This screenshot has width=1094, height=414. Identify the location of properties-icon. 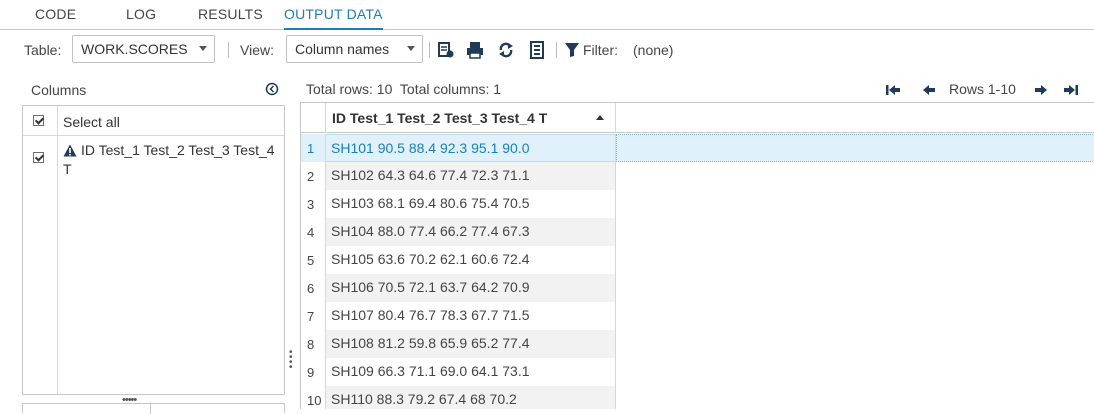
(537, 50).